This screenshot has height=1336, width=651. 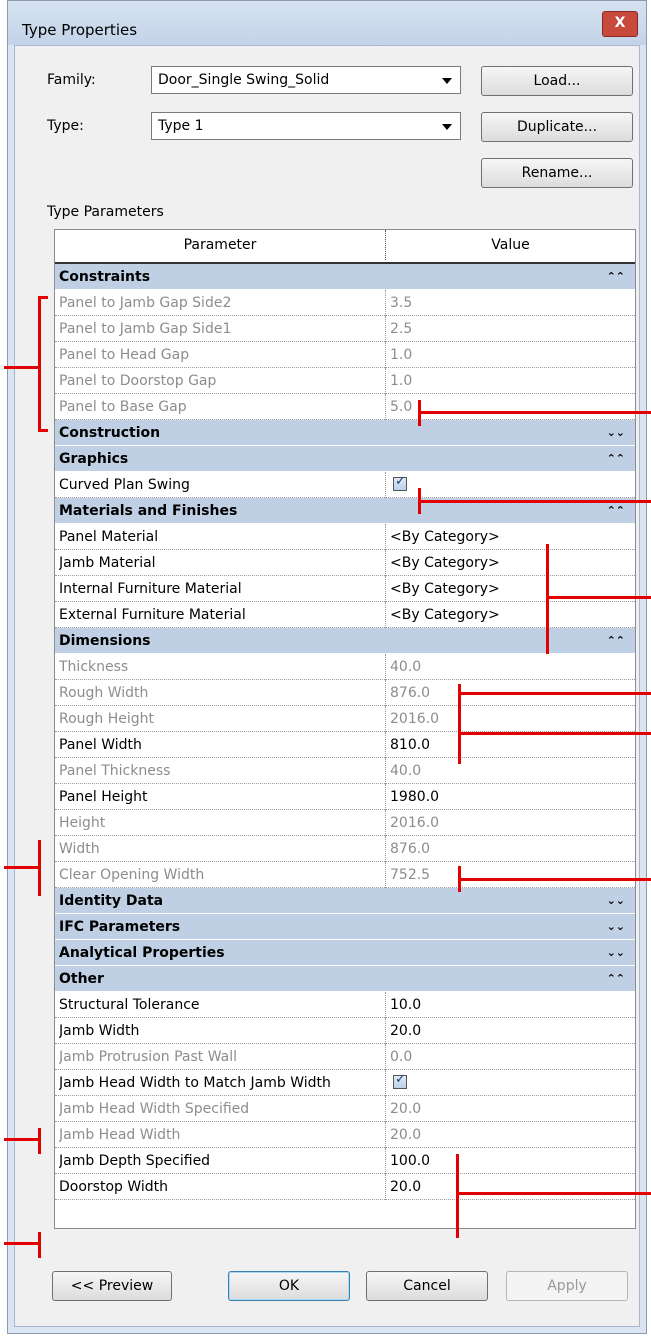 I want to click on param-name: Panel to Head Gap, so click(x=222, y=355).